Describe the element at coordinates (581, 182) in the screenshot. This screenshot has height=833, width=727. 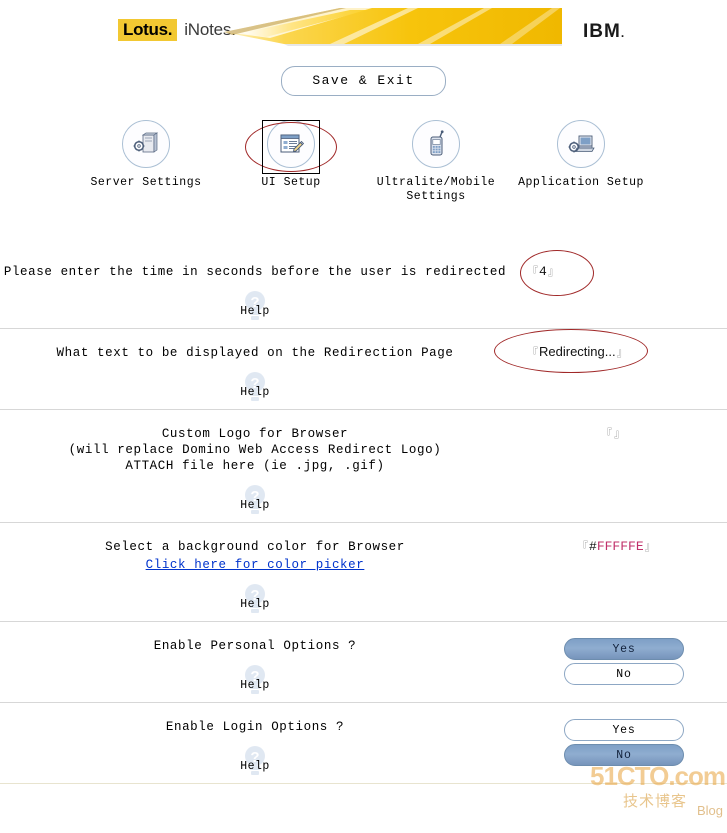
I see `nav-label-application-setup: Application Setup` at that location.